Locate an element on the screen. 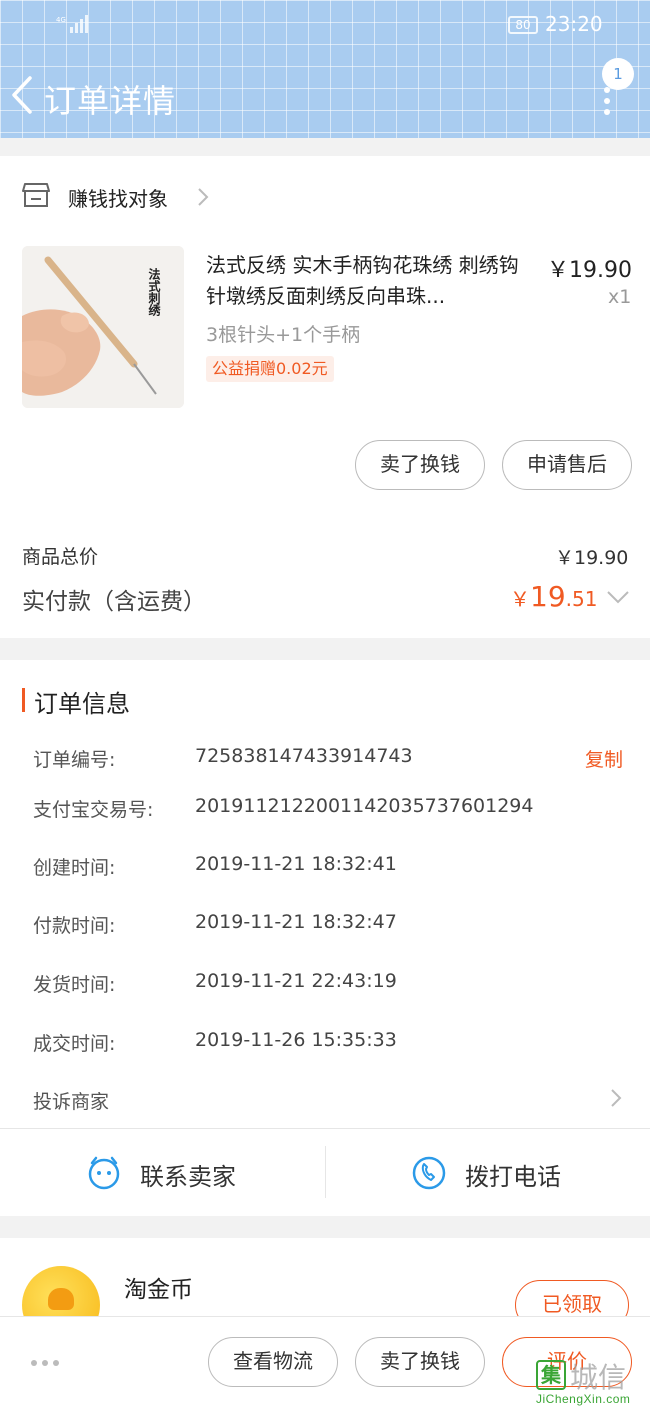 Image resolution: width=650 pixels, height=1408 pixels. watermark-logo: 集 城信 JiChengXin.com is located at coordinates (591, 1382).